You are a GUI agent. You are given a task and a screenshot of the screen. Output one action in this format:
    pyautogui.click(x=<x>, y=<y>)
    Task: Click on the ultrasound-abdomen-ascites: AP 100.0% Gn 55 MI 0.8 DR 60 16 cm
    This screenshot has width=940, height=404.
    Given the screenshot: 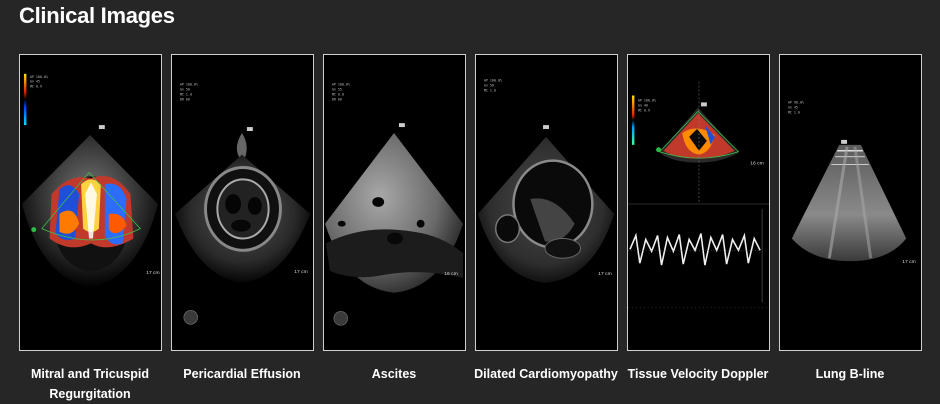 What is the action you would take?
    pyautogui.click(x=394, y=204)
    